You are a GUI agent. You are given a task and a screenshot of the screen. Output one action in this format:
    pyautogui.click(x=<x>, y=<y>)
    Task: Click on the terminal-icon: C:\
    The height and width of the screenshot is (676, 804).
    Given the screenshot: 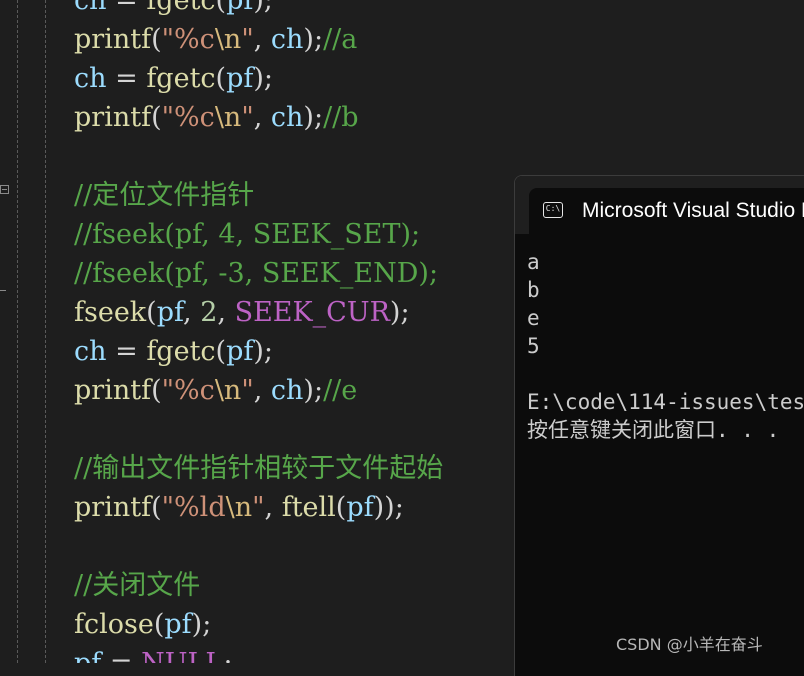 What is the action you would take?
    pyautogui.click(x=553, y=210)
    